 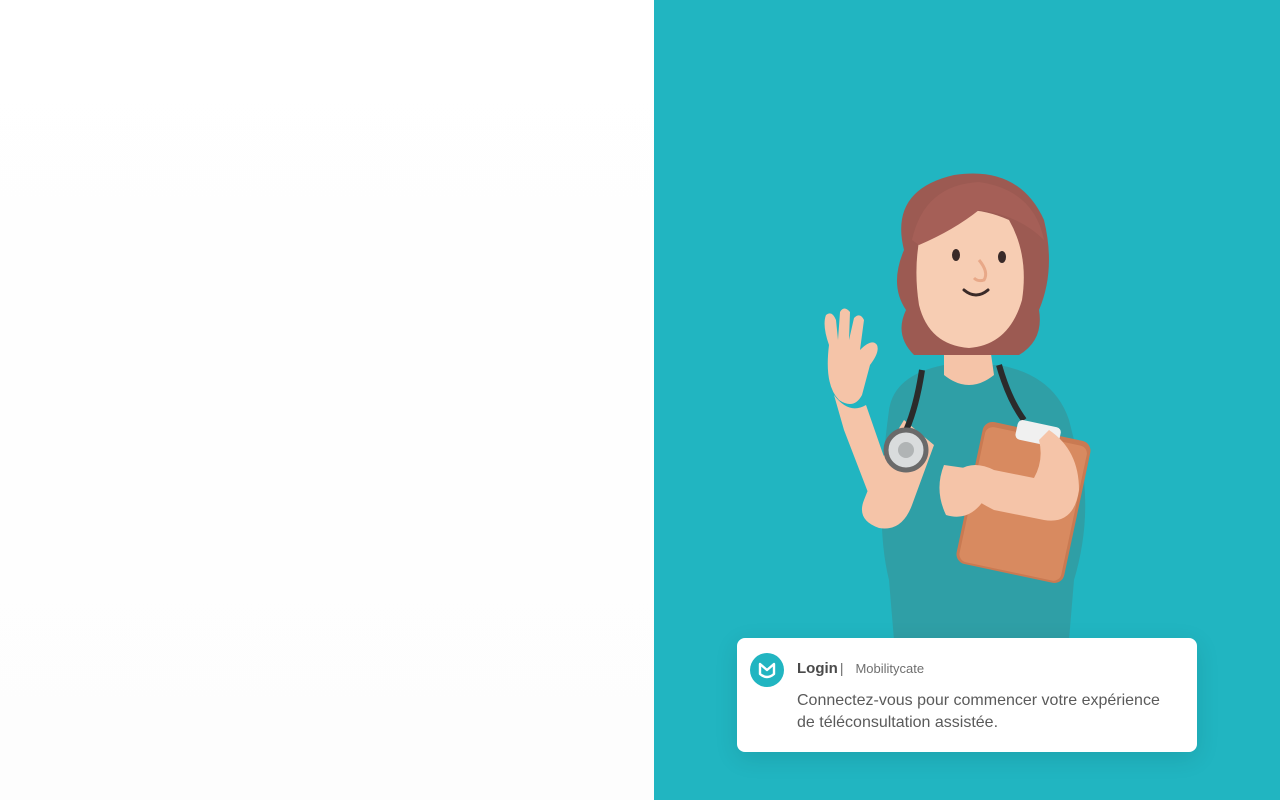 I want to click on card-title: Login, so click(x=817, y=668).